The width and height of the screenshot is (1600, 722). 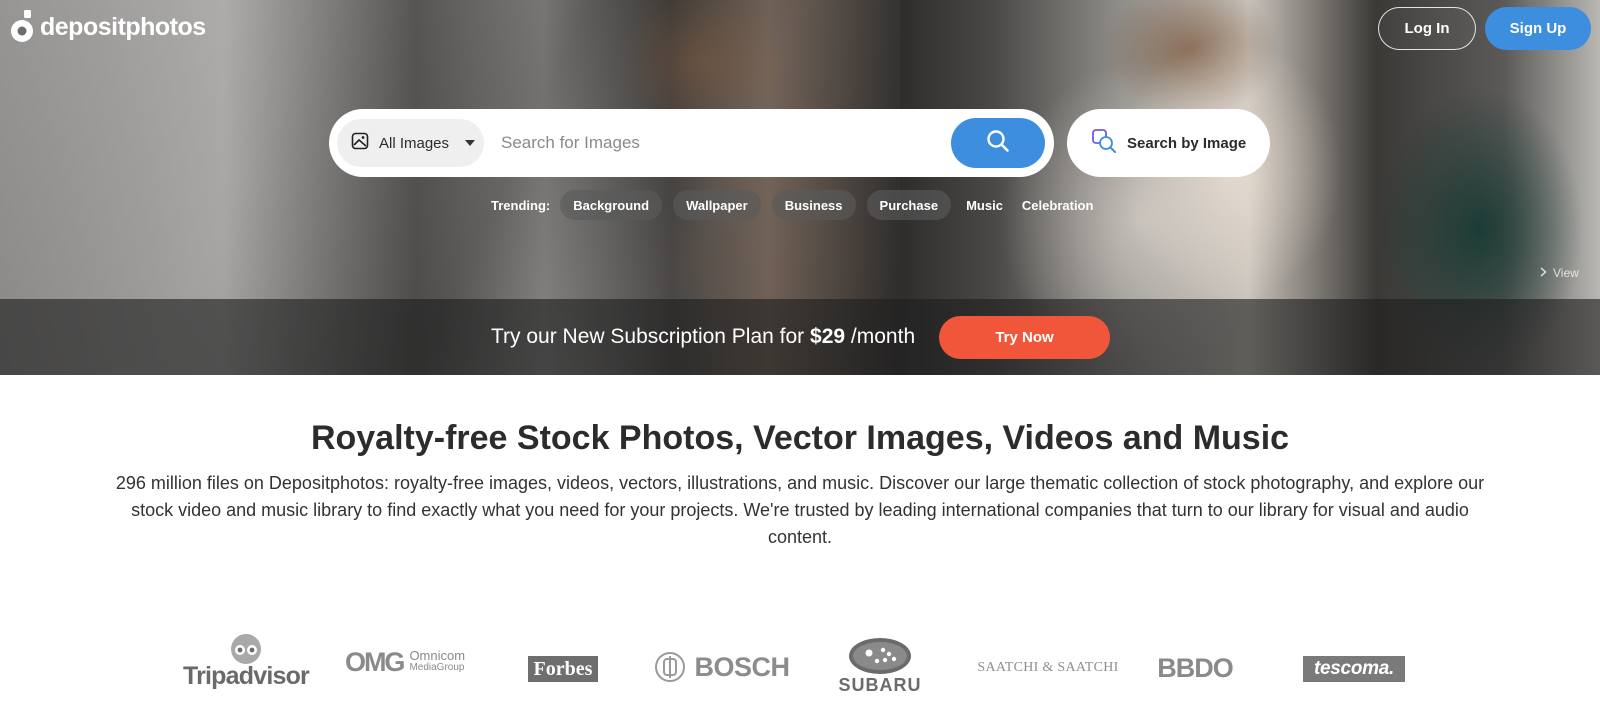 I want to click on image-type-label: All Images, so click(x=414, y=143).